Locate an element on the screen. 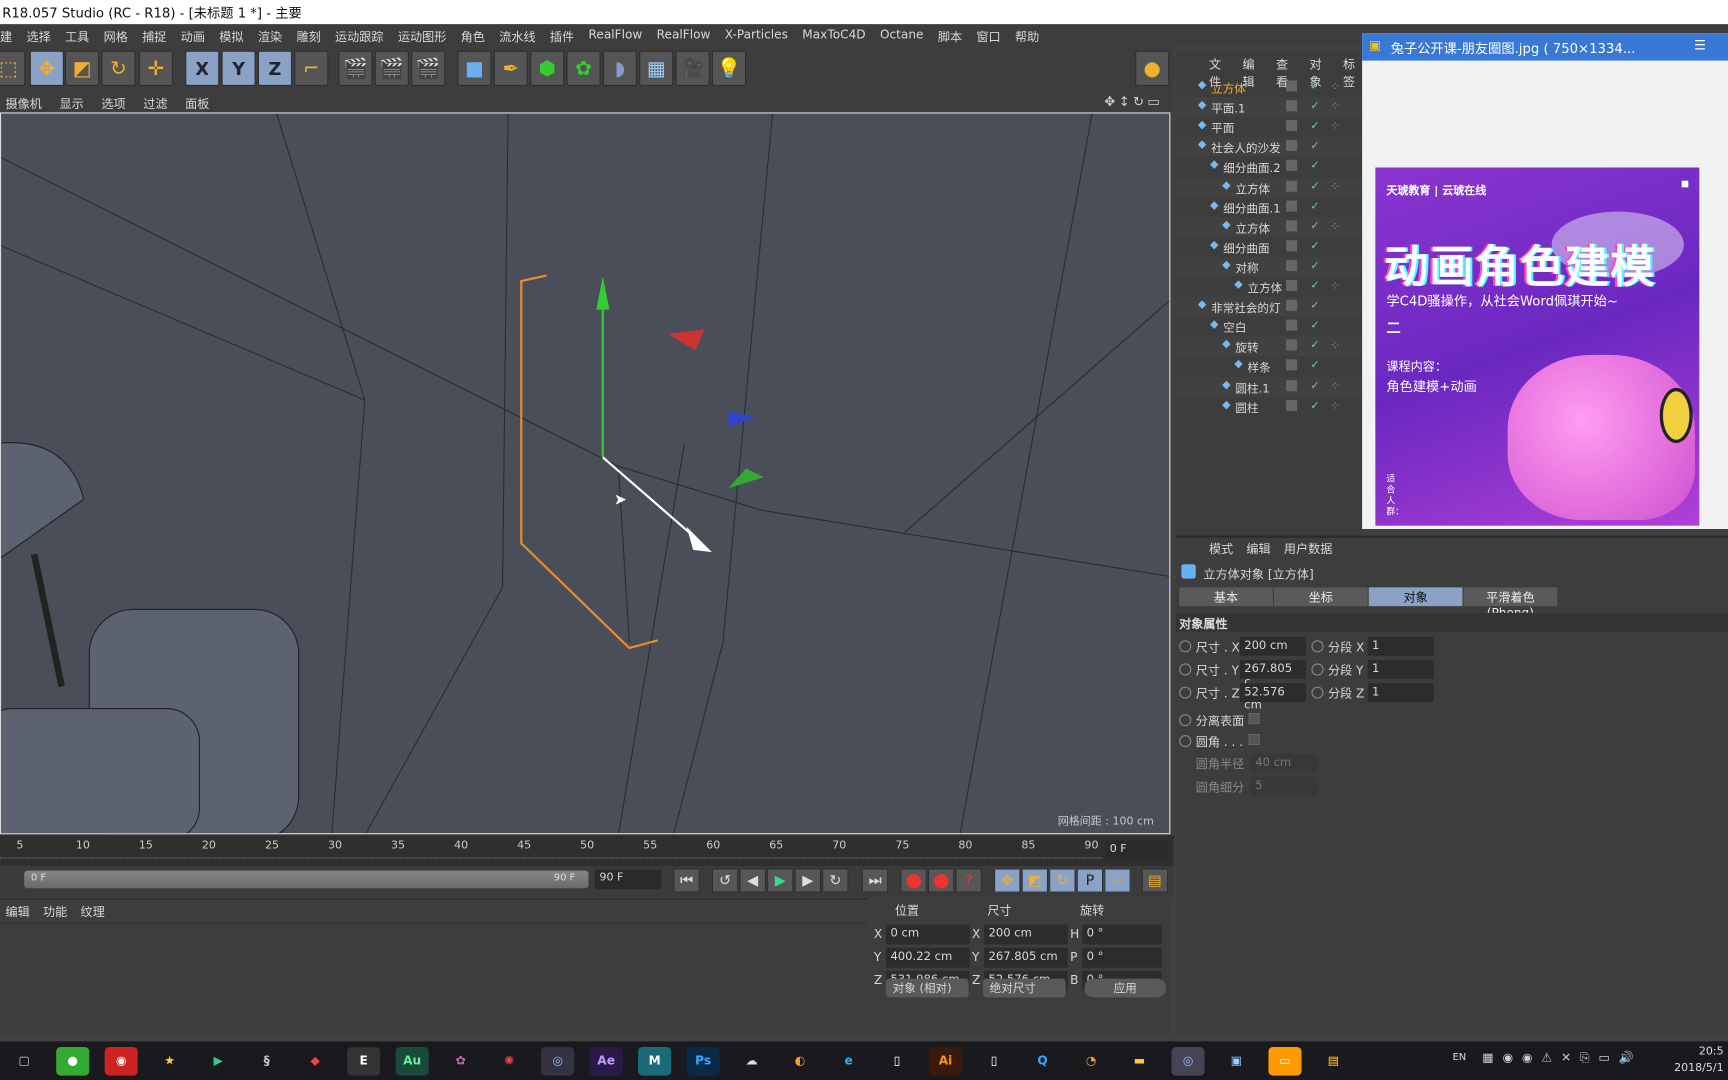  menu-item: 雕刻 is located at coordinates (308, 37).